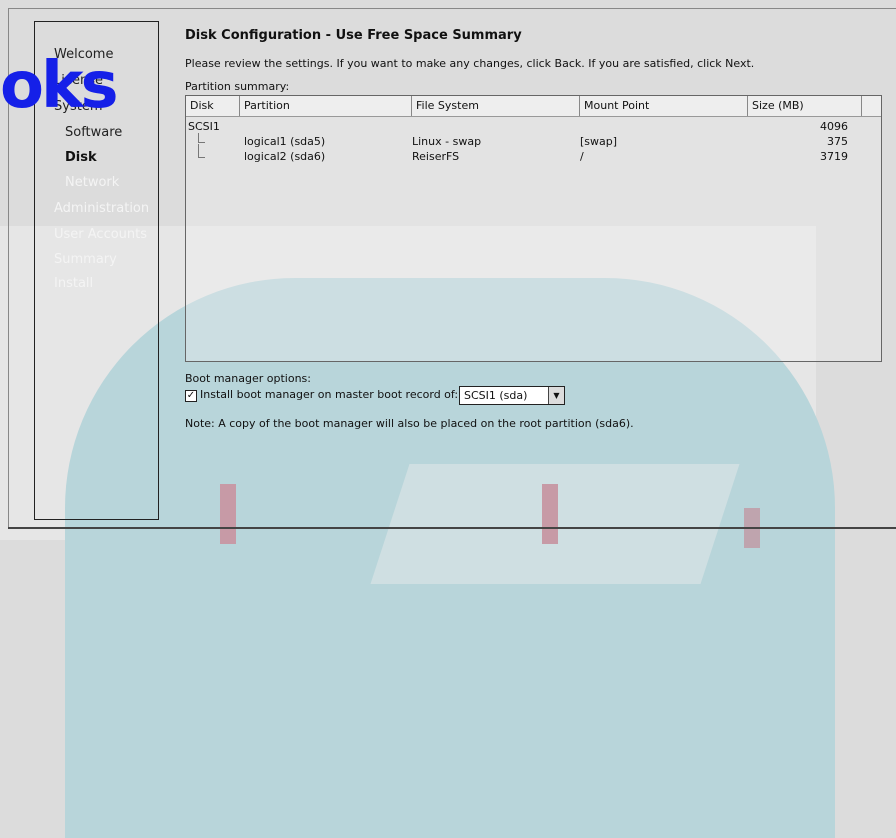 The image size is (896, 838). What do you see at coordinates (81, 157) in the screenshot?
I see `sidebar-item-disk: Disk` at bounding box center [81, 157].